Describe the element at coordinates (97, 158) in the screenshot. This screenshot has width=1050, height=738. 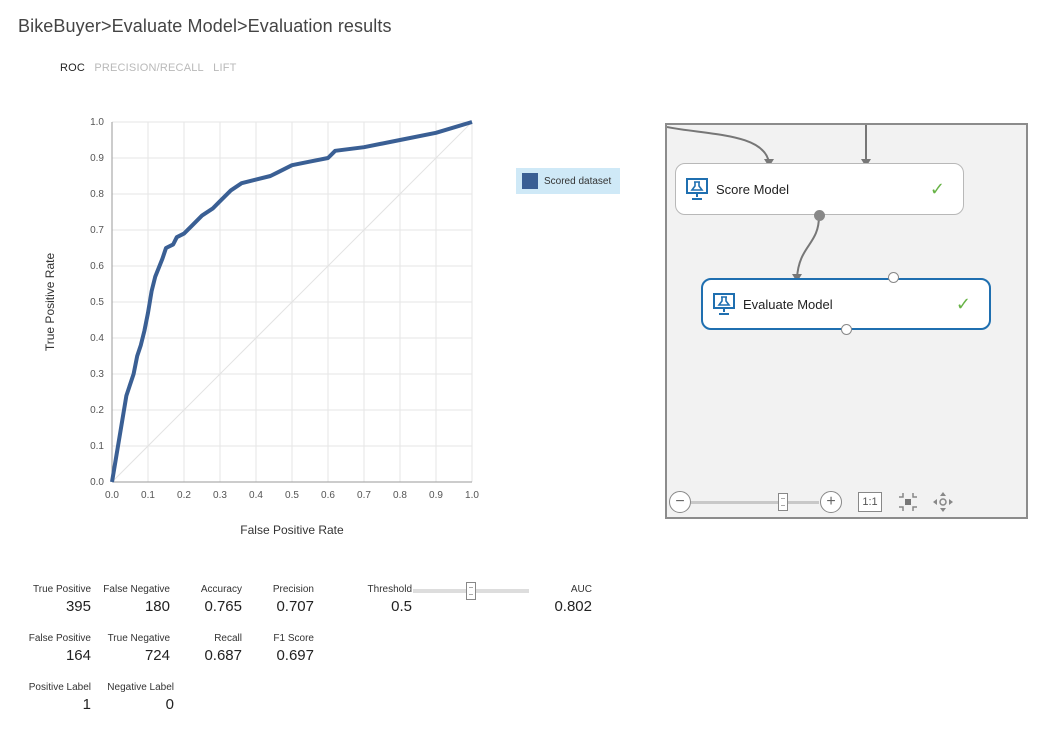
I see `y-tick-label: 0.9` at that location.